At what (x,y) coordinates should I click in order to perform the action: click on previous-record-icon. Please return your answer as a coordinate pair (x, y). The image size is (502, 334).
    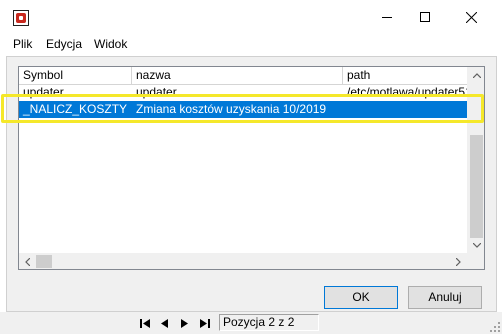
    Looking at the image, I should click on (164, 323).